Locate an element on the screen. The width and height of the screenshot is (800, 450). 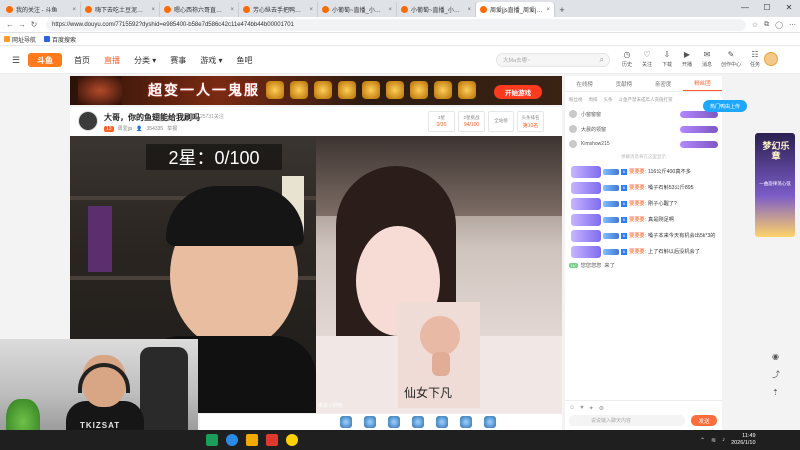
hamburger-menu-icon: ☰ is located at coordinates (16, 60).